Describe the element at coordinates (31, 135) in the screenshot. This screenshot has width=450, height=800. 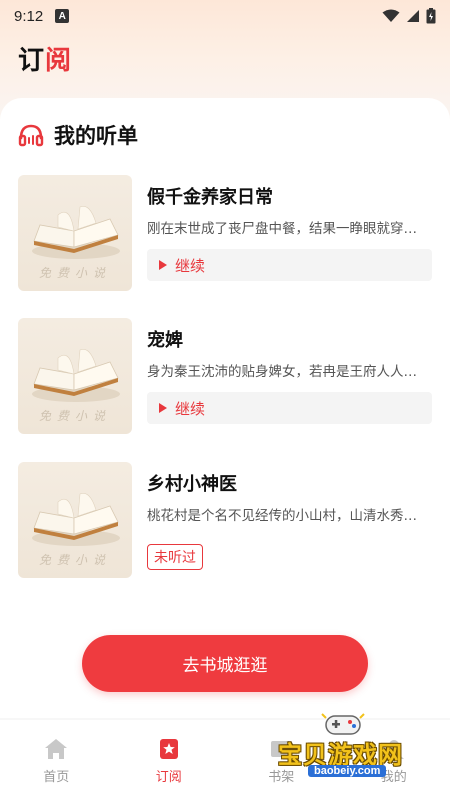
I see `headphones-icon` at that location.